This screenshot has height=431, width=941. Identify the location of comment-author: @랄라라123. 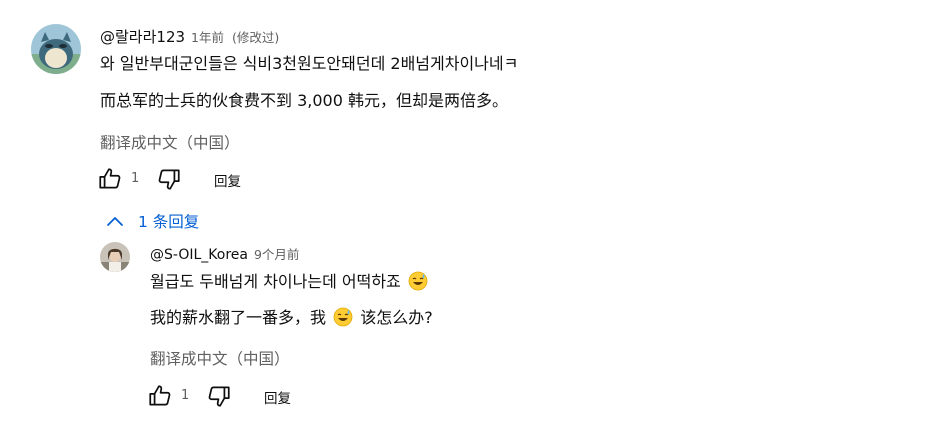
(142, 36).